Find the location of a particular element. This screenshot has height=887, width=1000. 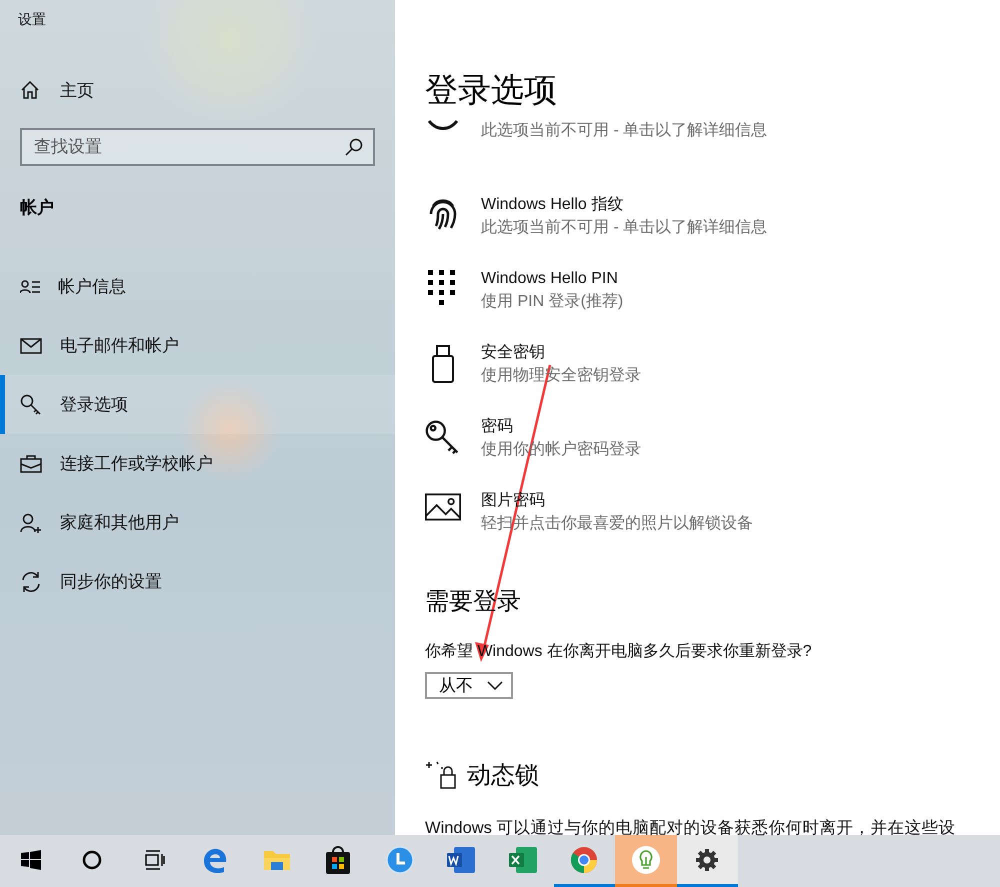

key-icon is located at coordinates (31, 405).